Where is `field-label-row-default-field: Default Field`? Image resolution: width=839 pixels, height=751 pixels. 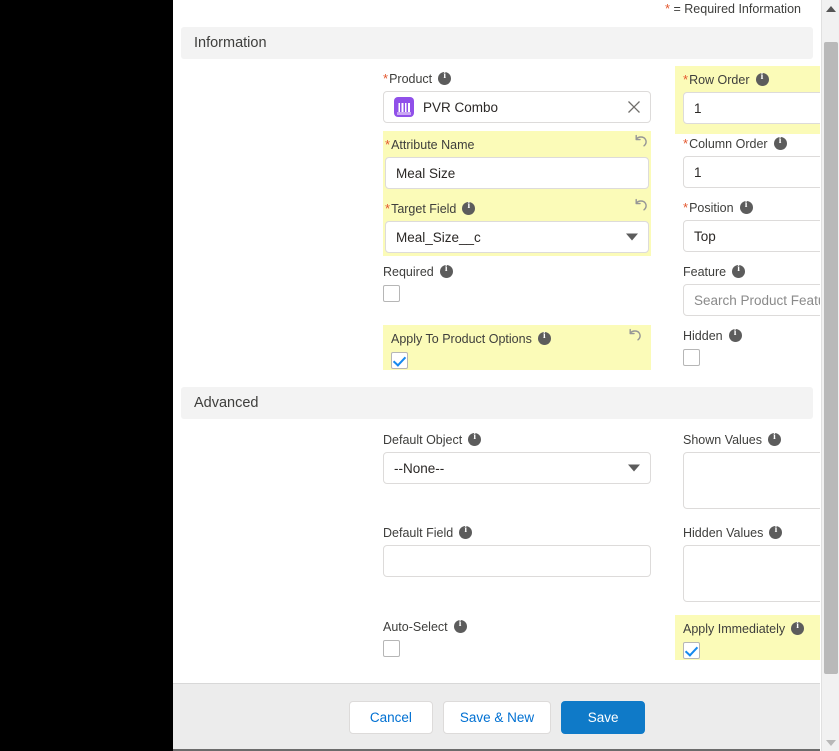
field-label-row-default-field: Default Field is located at coordinates (517, 532).